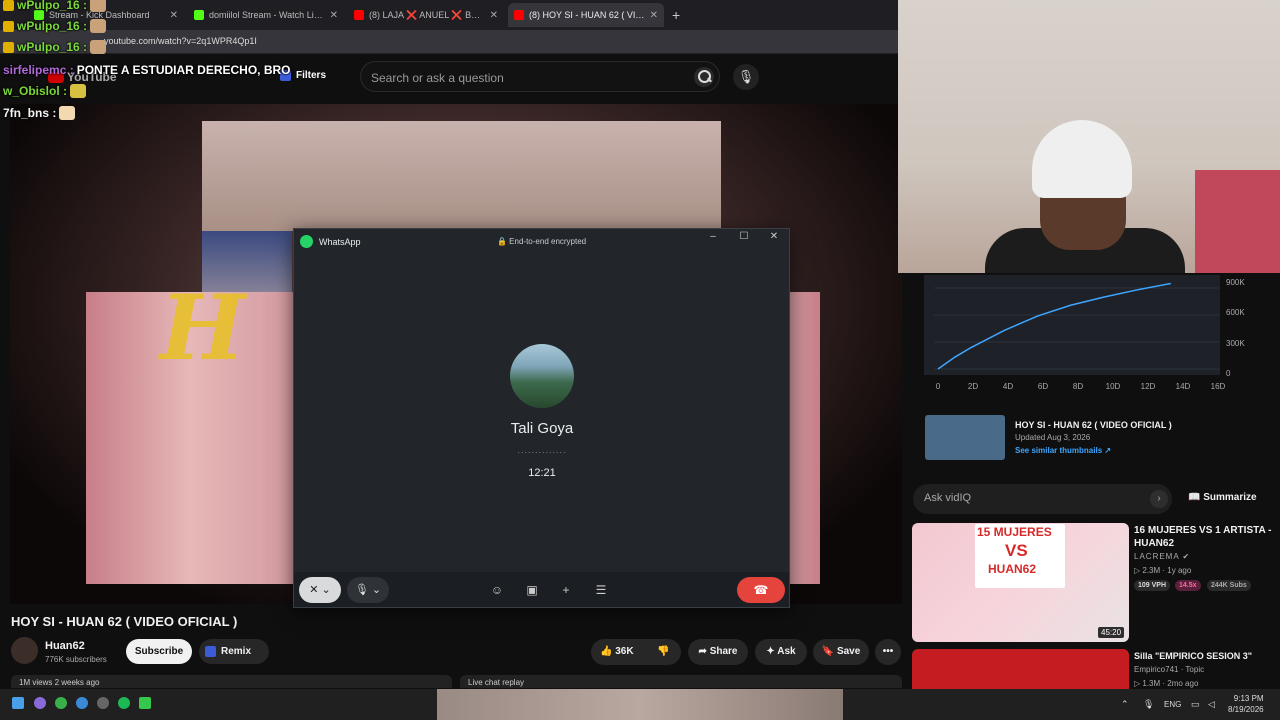 The width and height of the screenshot is (1280, 720). I want to click on subs-badge: 244K Subs, so click(1229, 585).